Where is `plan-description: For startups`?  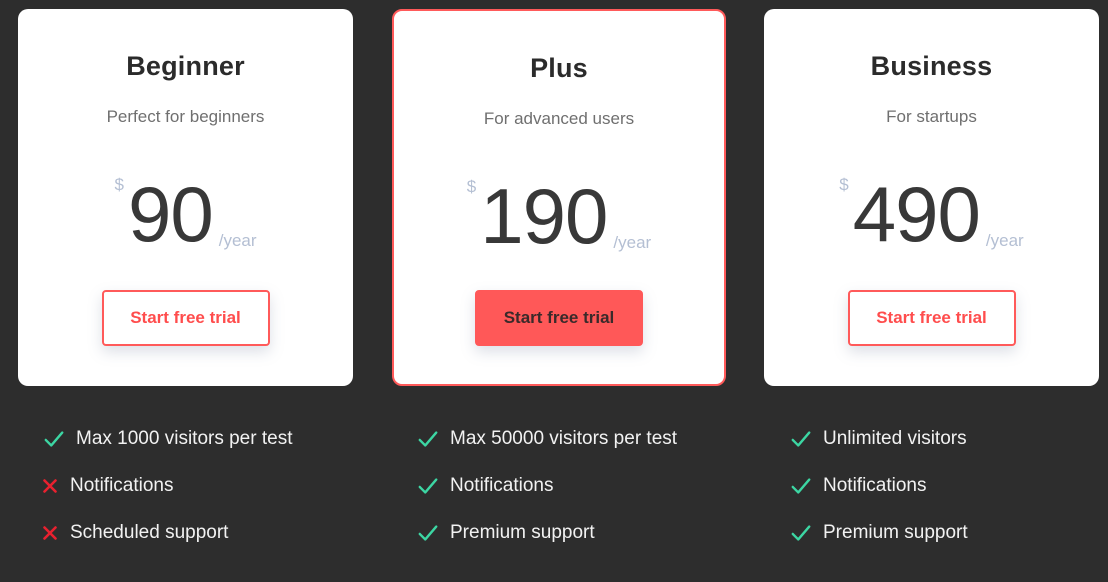
plan-description: For startups is located at coordinates (931, 116).